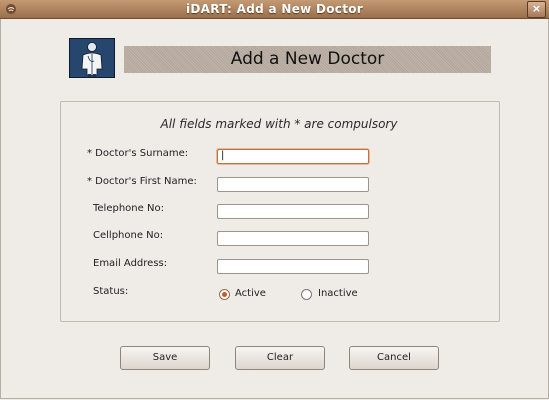  What do you see at coordinates (128, 208) in the screenshot?
I see `telephone-label: Telephone No:` at bounding box center [128, 208].